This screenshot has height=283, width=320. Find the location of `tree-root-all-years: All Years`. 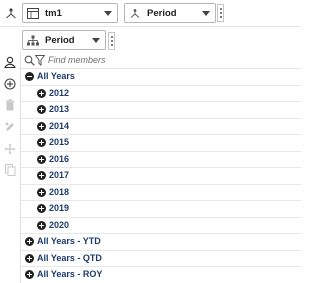

tree-root-all-years: All Years is located at coordinates (161, 77).